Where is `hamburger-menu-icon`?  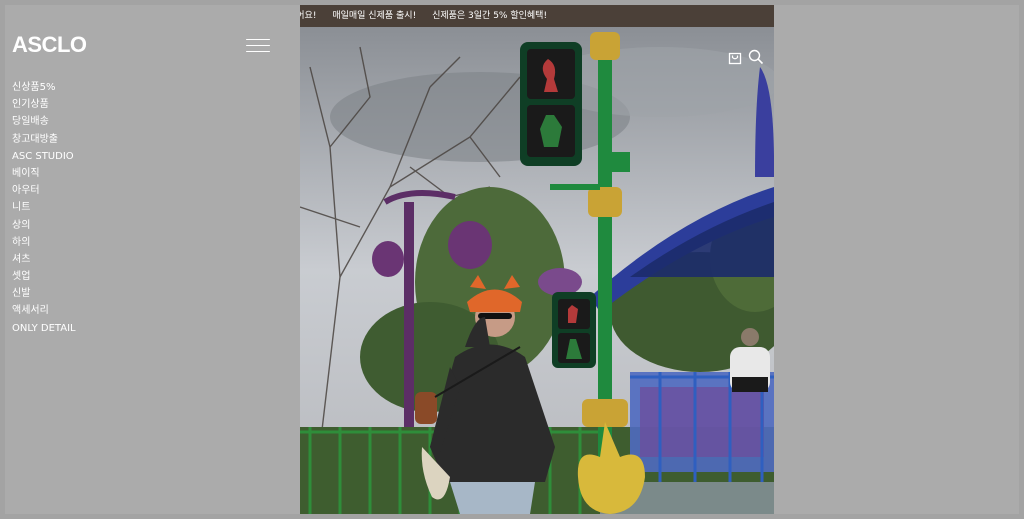 hamburger-menu-icon is located at coordinates (259, 46).